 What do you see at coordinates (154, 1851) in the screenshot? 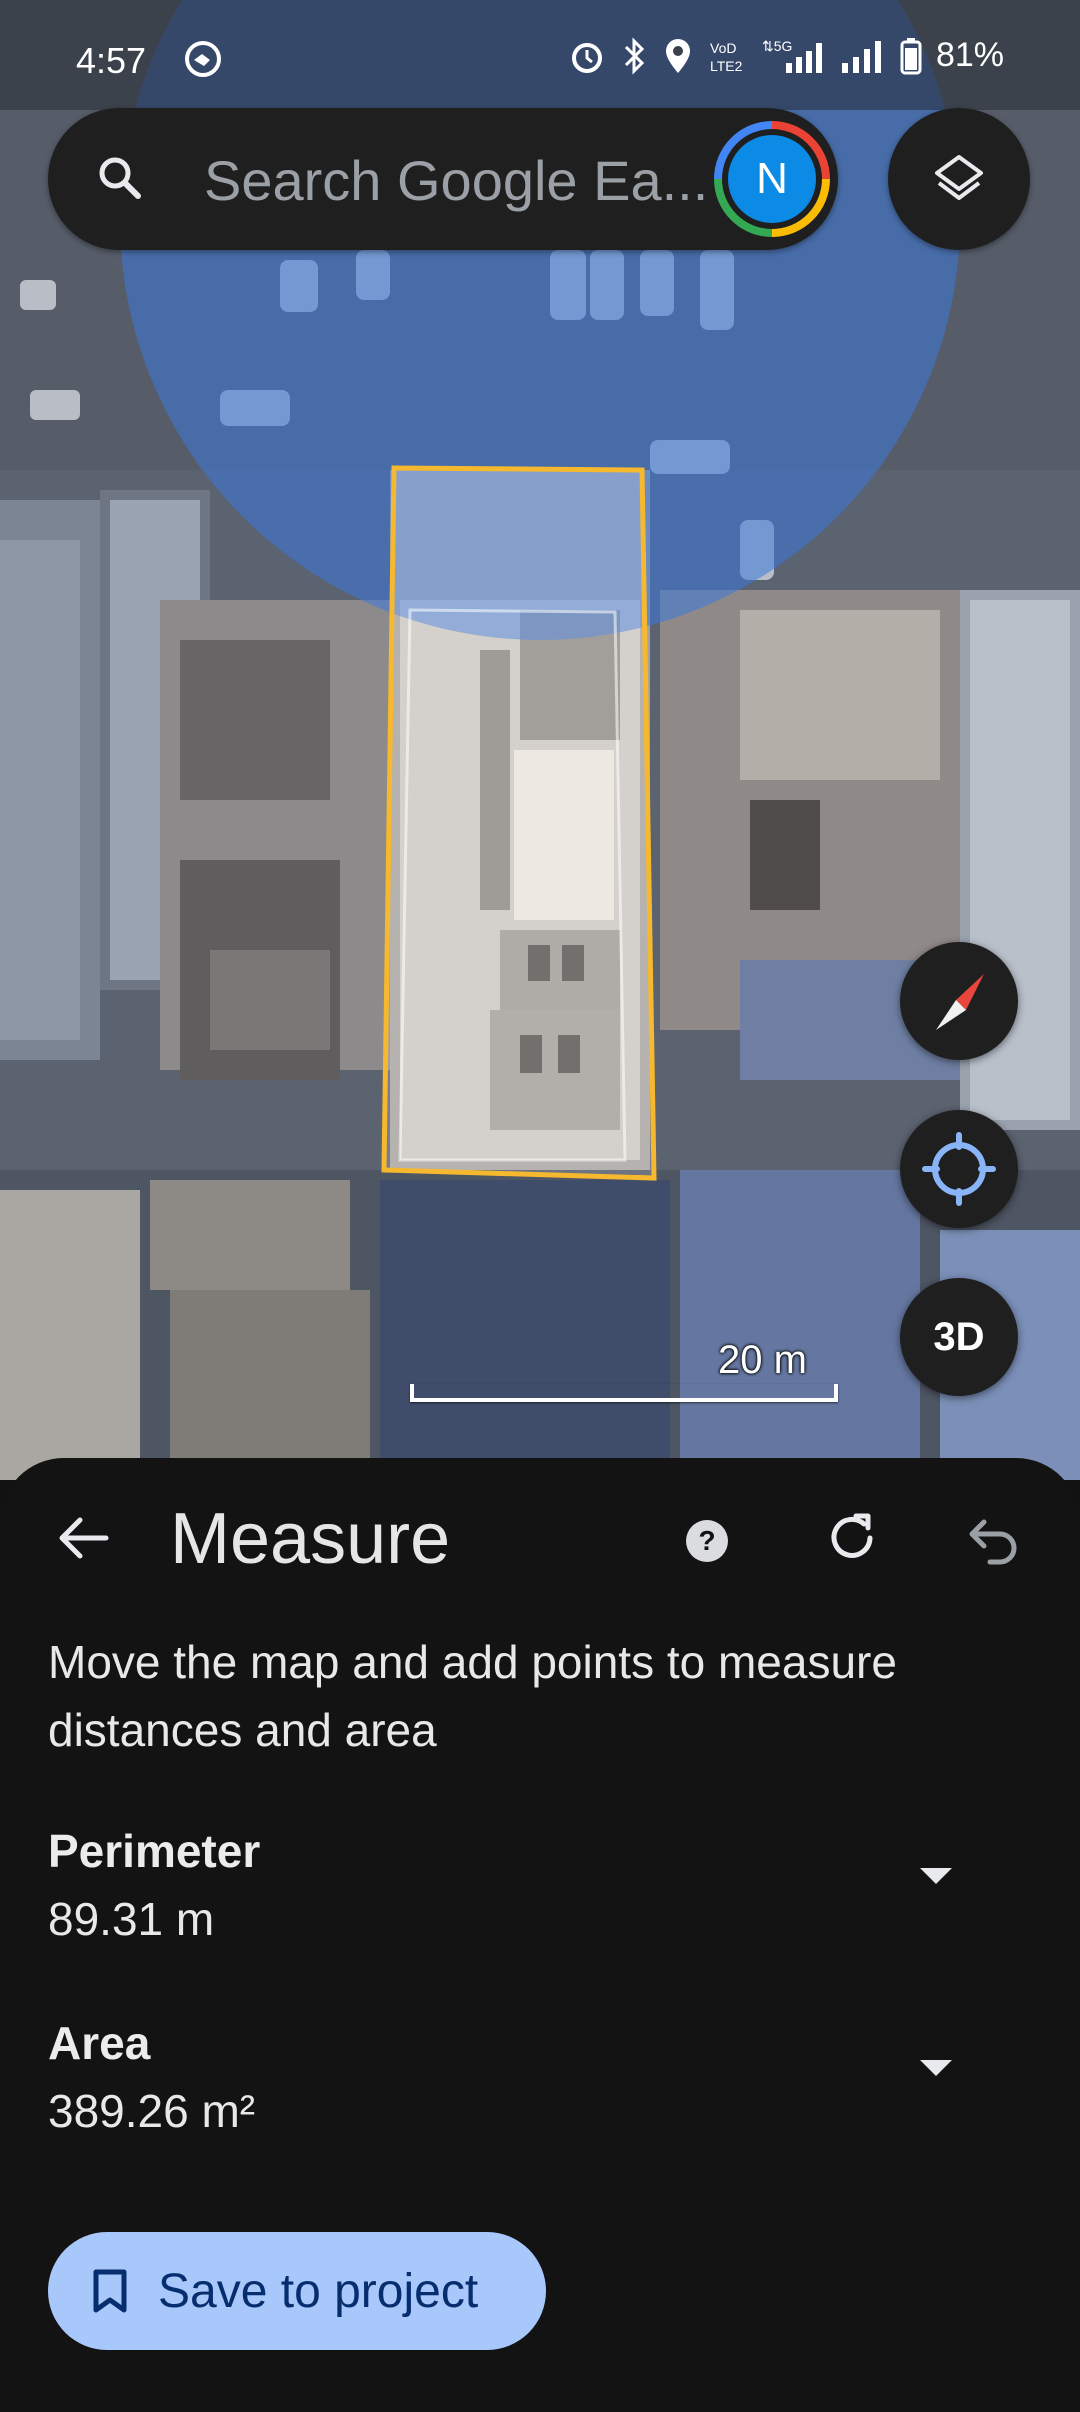
I see `perimeter-label: Perimeter` at bounding box center [154, 1851].